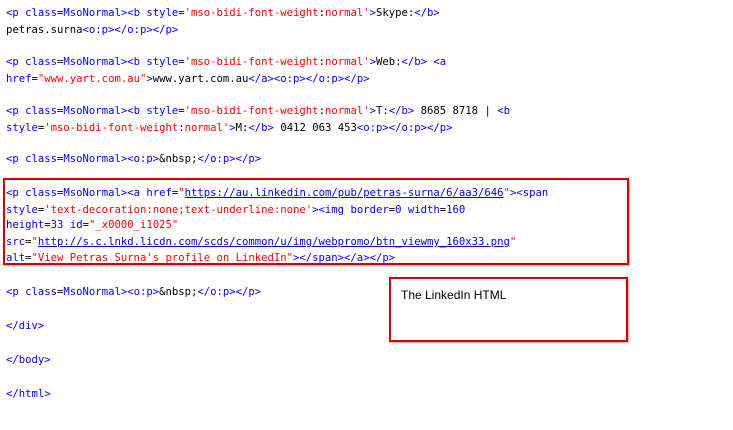 The height and width of the screenshot is (430, 733). I want to click on annotation-text: The LinkedIn HTML, so click(454, 295).